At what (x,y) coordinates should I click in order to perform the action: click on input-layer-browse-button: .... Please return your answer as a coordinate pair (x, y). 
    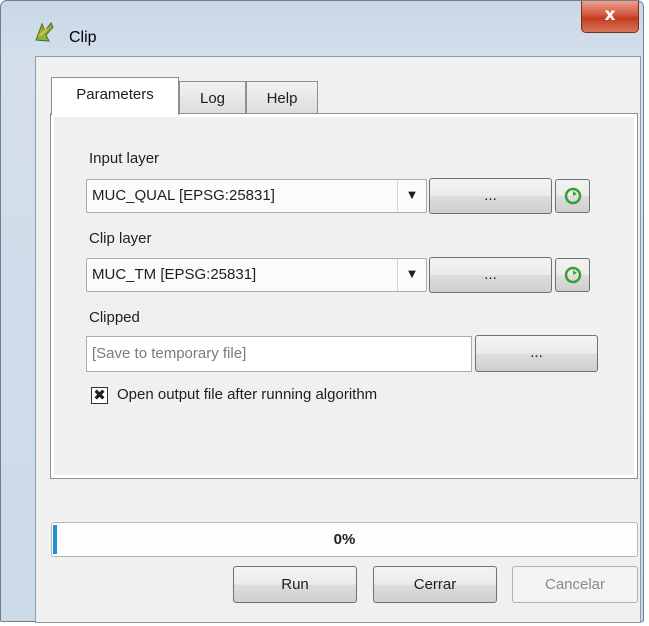
    Looking at the image, I should click on (490, 196).